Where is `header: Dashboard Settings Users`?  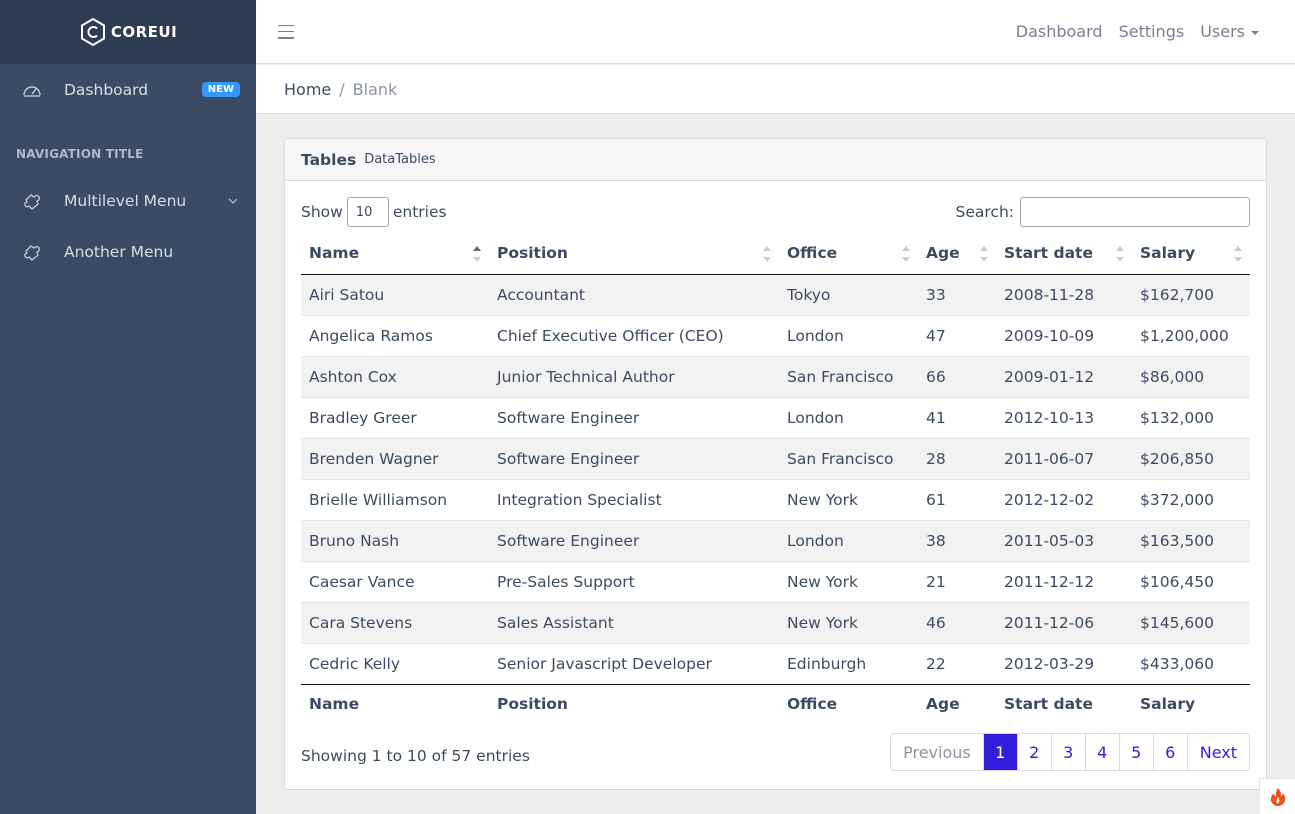
header: Dashboard Settings Users is located at coordinates (775, 32).